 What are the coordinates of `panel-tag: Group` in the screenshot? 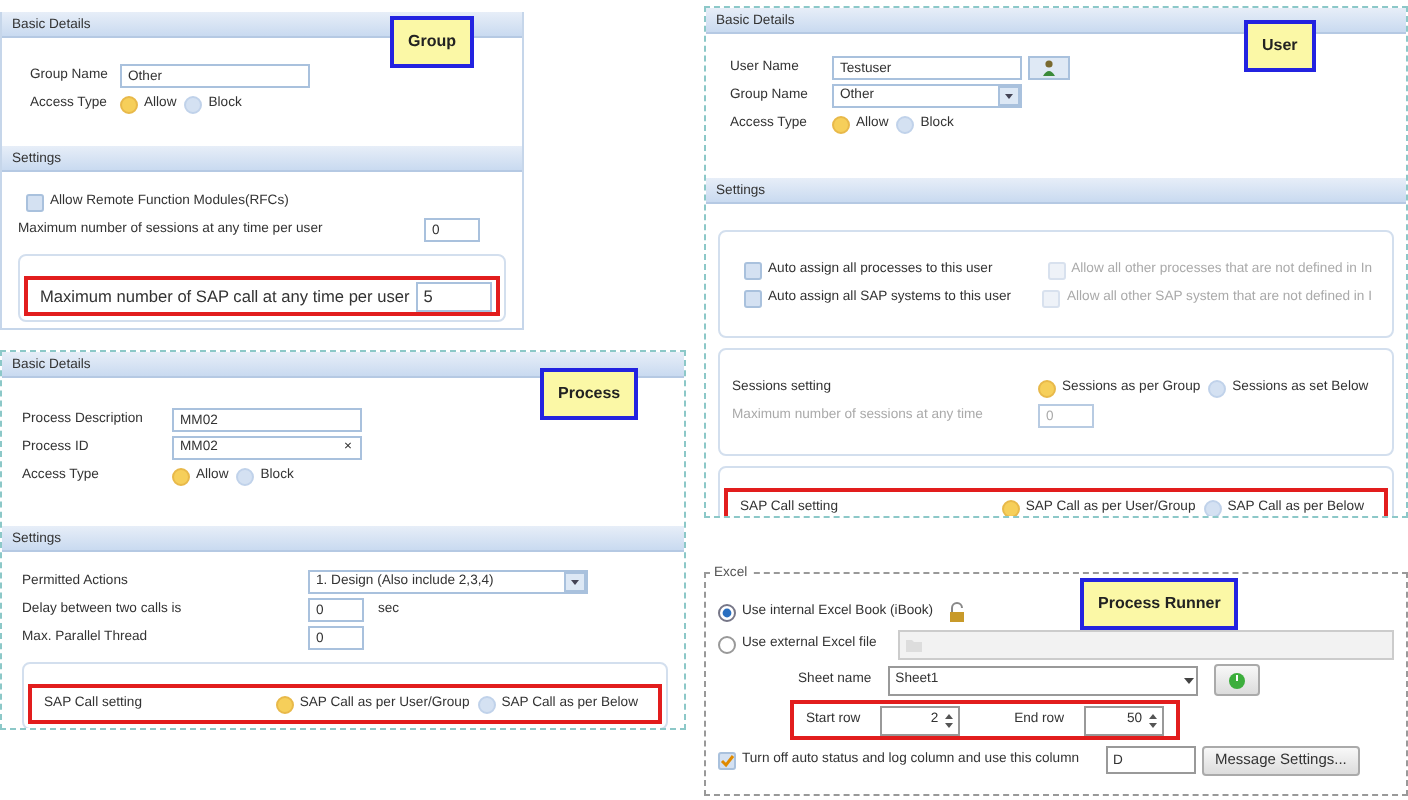 It's located at (432, 42).